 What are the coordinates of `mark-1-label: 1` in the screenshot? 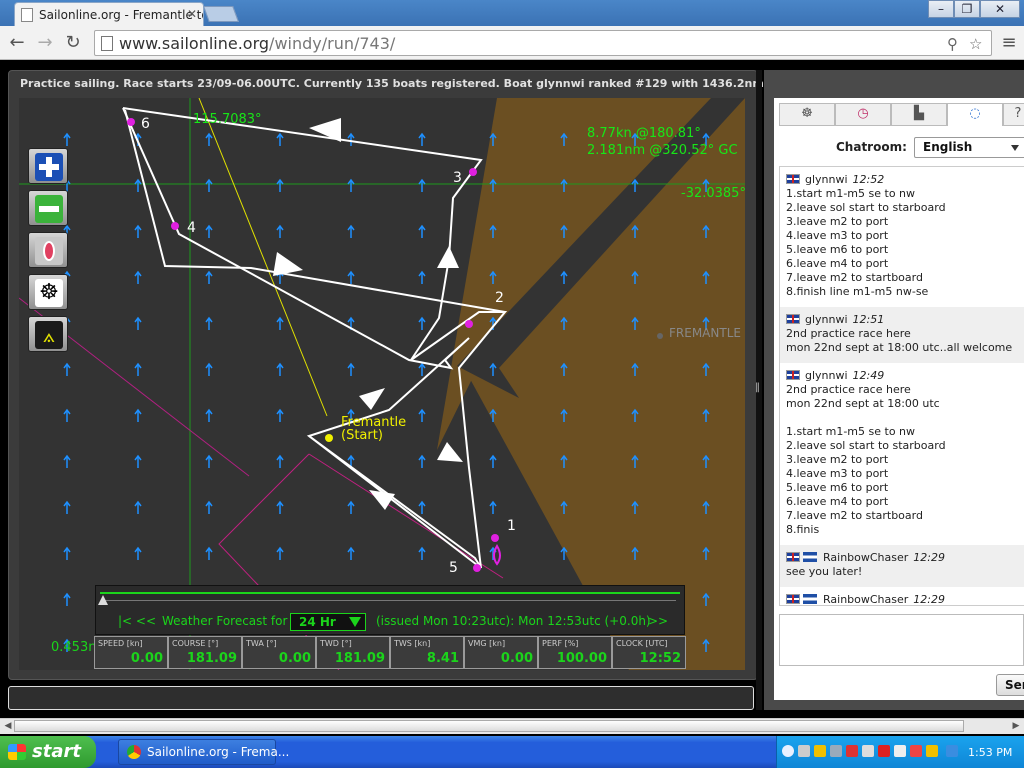 It's located at (511, 526).